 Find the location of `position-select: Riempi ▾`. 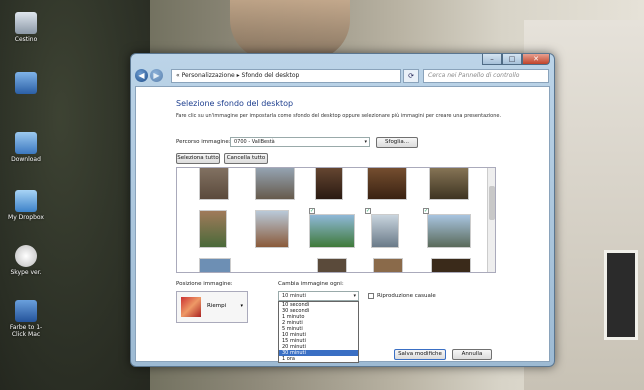

position-select: Riempi ▾ is located at coordinates (212, 307).